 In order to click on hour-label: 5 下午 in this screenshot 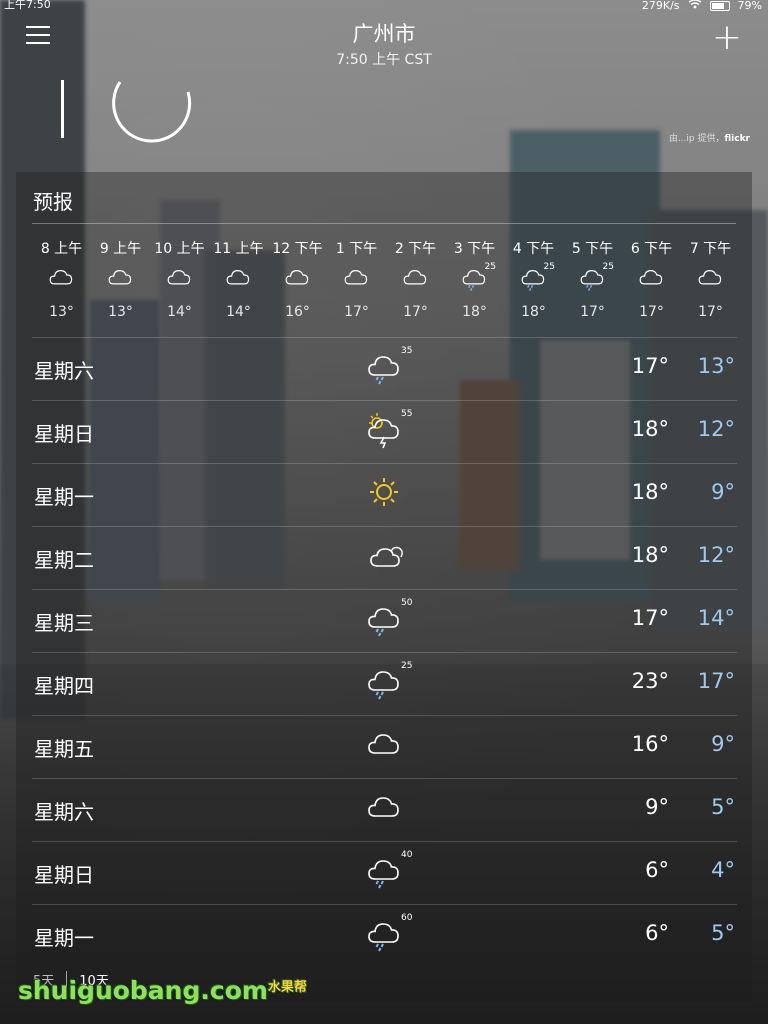, I will do `click(592, 249)`.